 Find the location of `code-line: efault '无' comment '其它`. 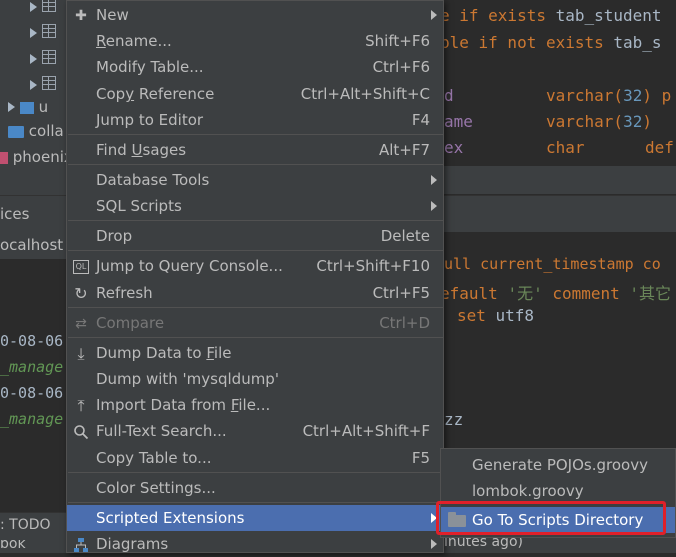

code-line: efault '无' comment '其它 is located at coordinates (555, 292).